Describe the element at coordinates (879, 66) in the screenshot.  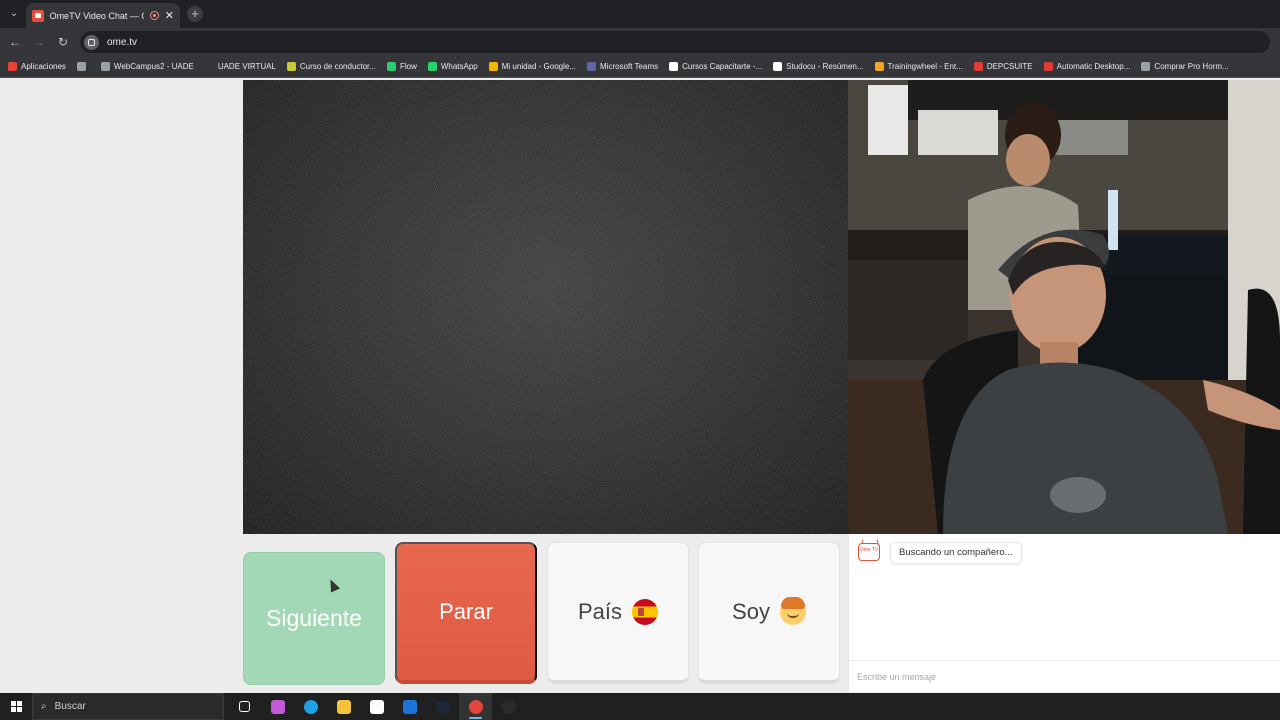
I see `trainingwheel-icon` at that location.